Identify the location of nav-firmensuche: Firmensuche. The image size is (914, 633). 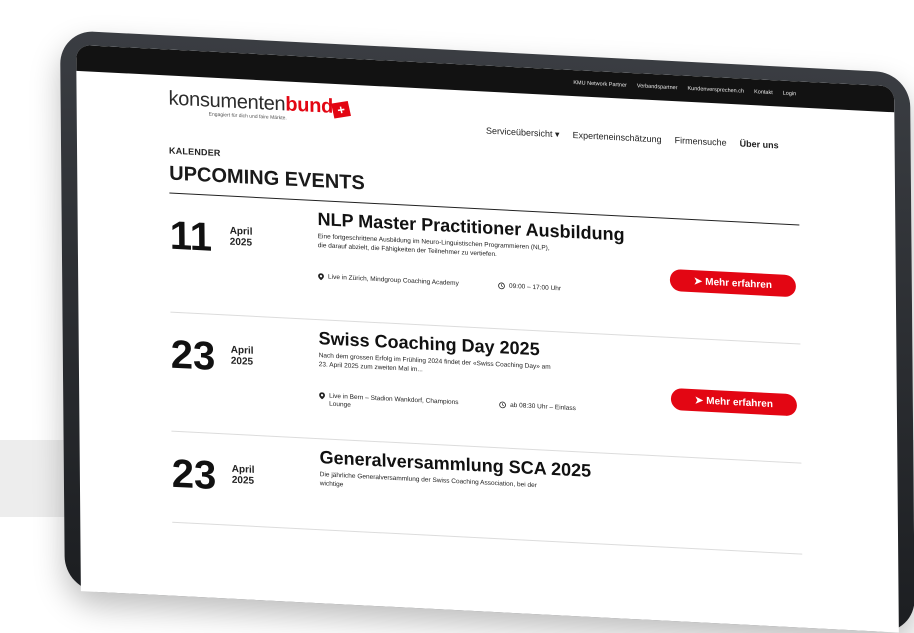
(701, 142).